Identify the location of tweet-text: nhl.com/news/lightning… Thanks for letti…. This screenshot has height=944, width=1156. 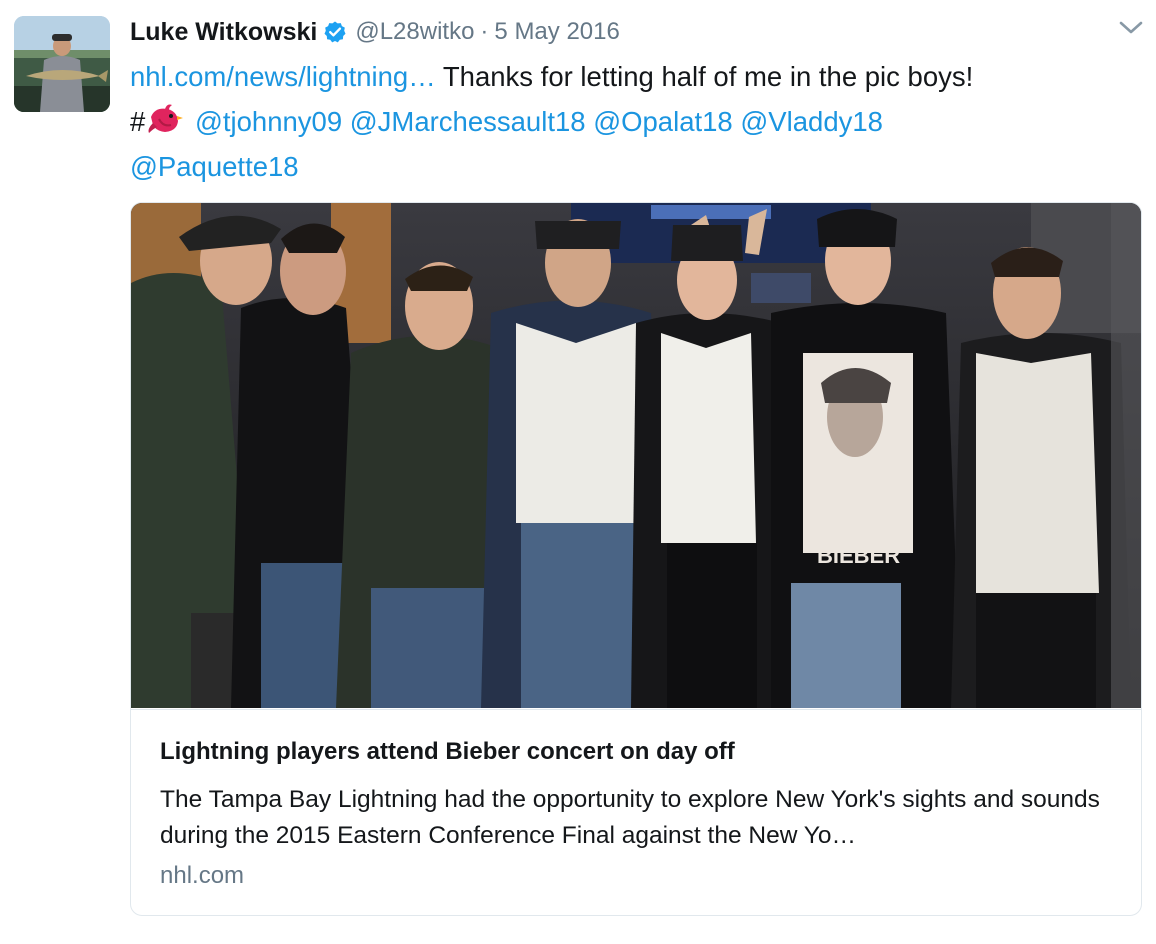
(635, 121).